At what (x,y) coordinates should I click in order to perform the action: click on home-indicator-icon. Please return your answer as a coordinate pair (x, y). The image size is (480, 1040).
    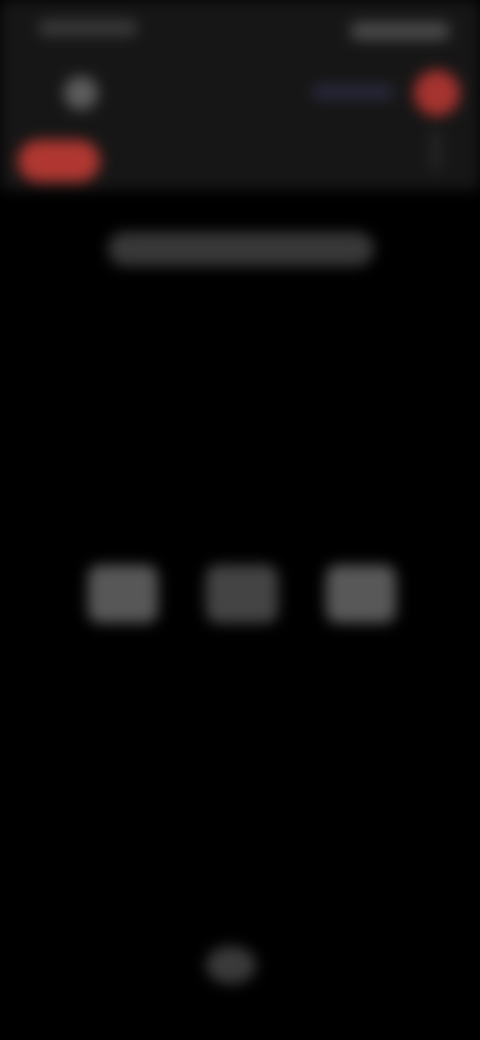
    Looking at the image, I should click on (231, 965).